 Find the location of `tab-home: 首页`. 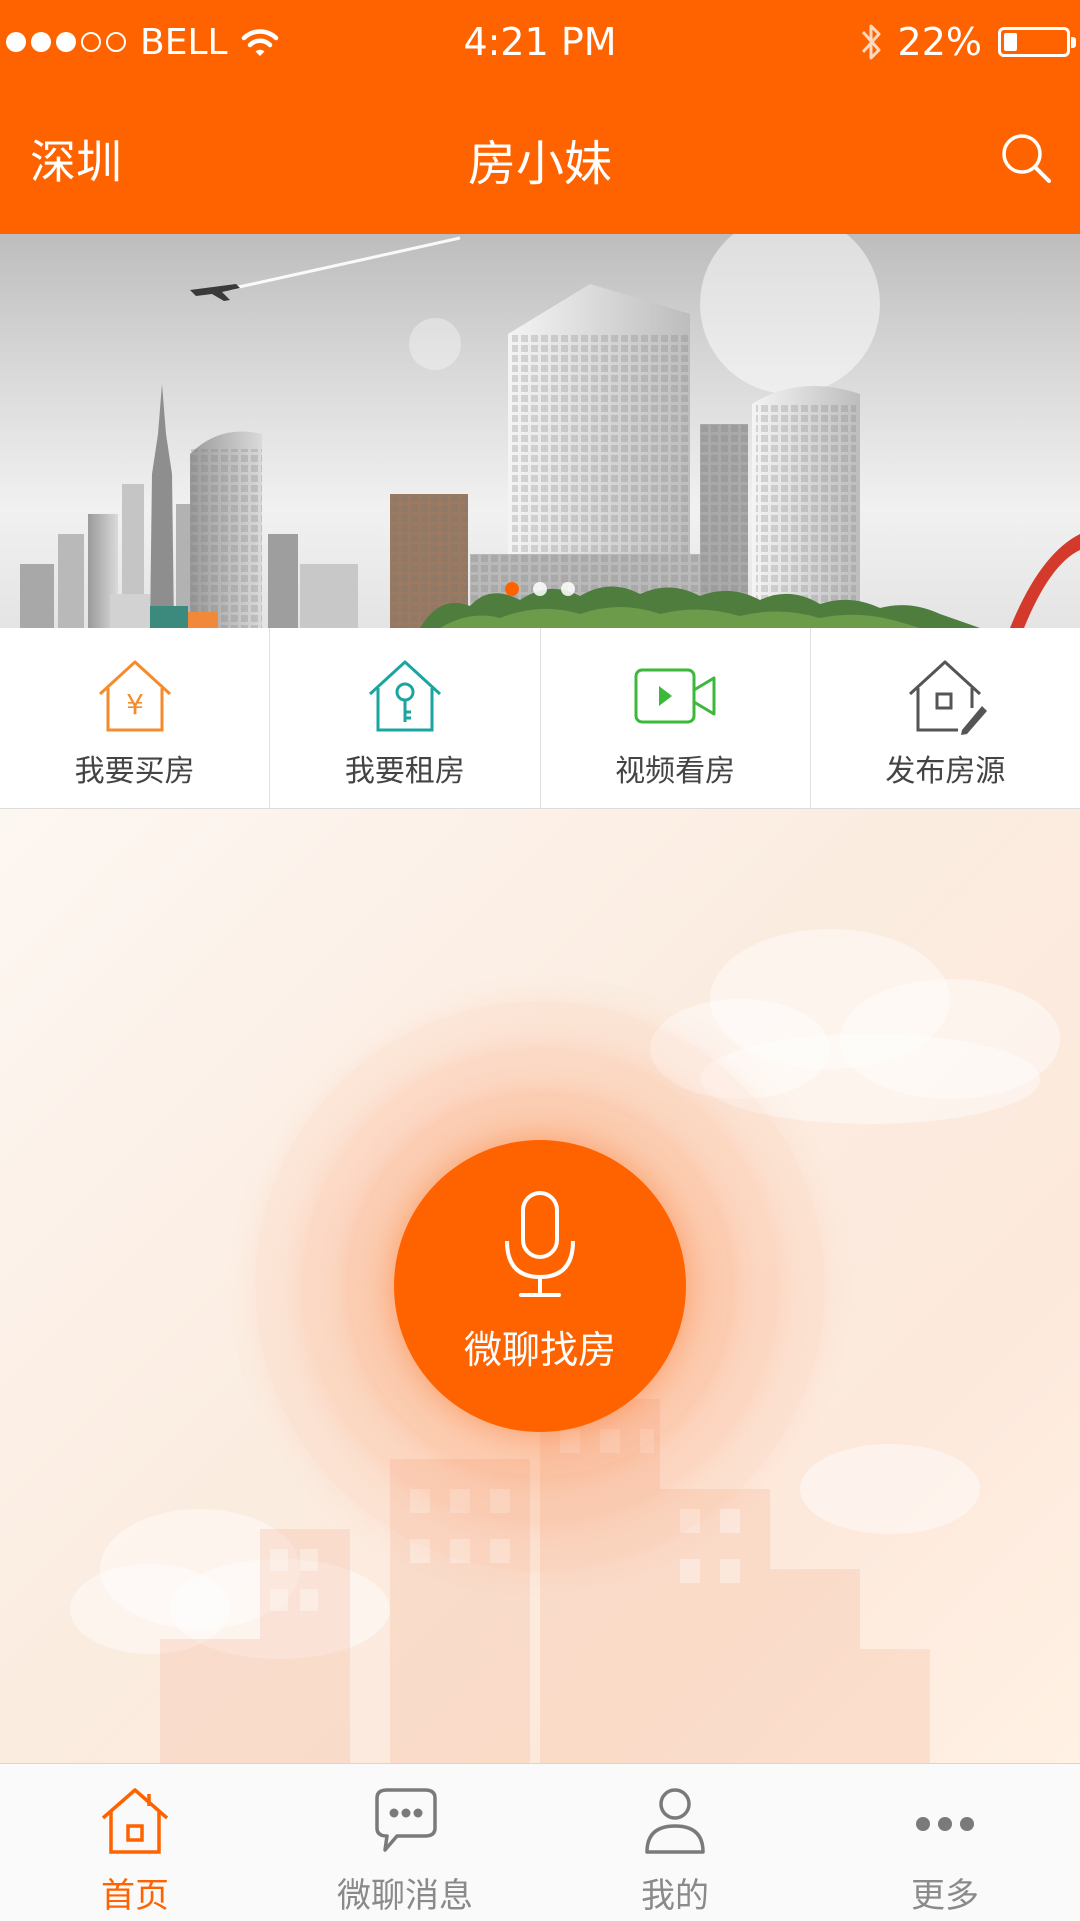

tab-home: 首页 is located at coordinates (135, 1842).